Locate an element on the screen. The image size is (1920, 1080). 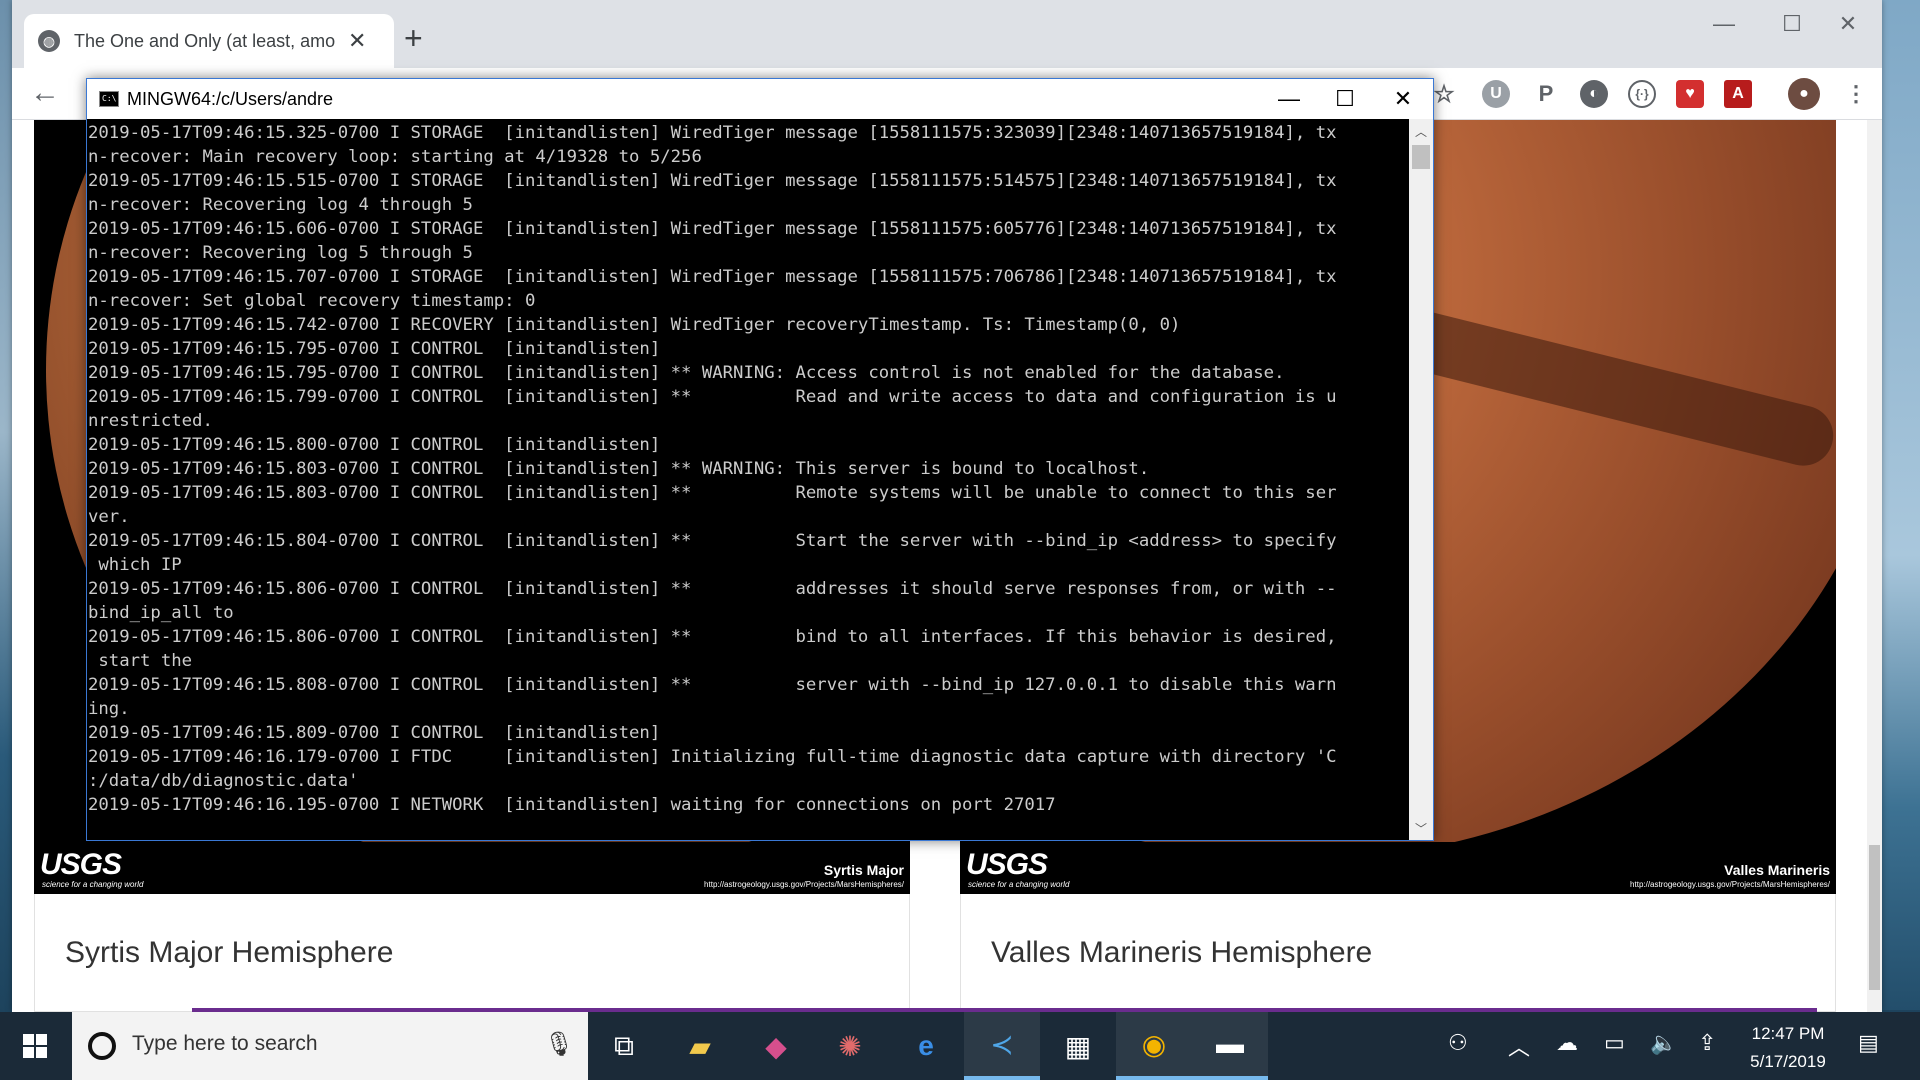
terminal-close-button: ✕ is located at coordinates (1403, 99).